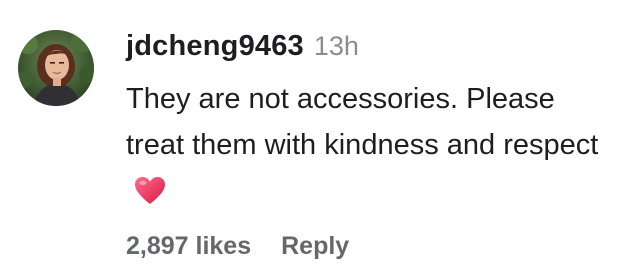 The height and width of the screenshot is (272, 634). What do you see at coordinates (315, 246) in the screenshot?
I see `reply-button: Reply` at bounding box center [315, 246].